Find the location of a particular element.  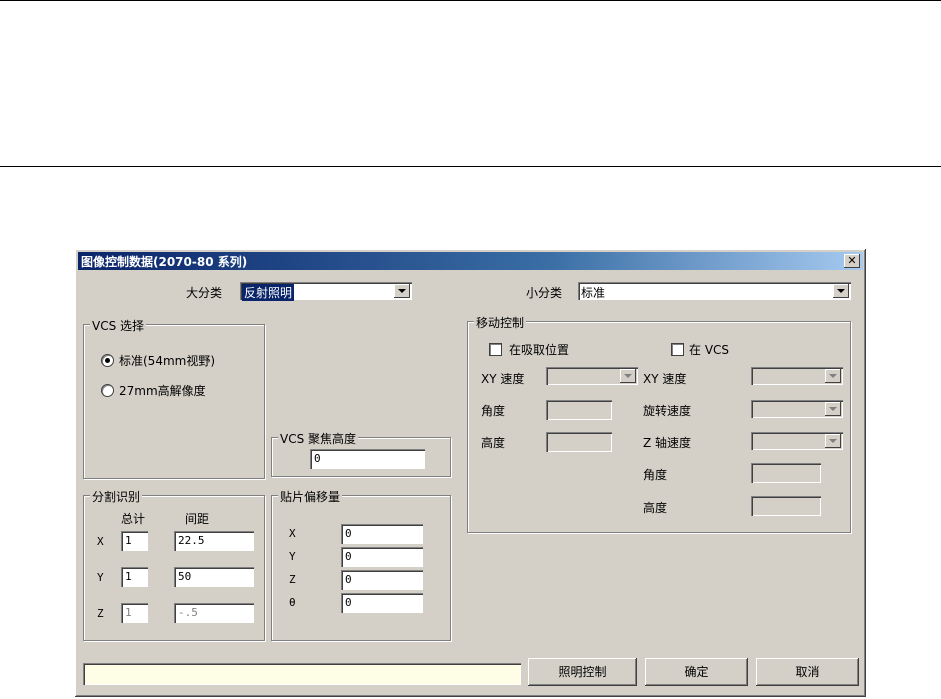

offset-theta-value: 0 is located at coordinates (348, 602).